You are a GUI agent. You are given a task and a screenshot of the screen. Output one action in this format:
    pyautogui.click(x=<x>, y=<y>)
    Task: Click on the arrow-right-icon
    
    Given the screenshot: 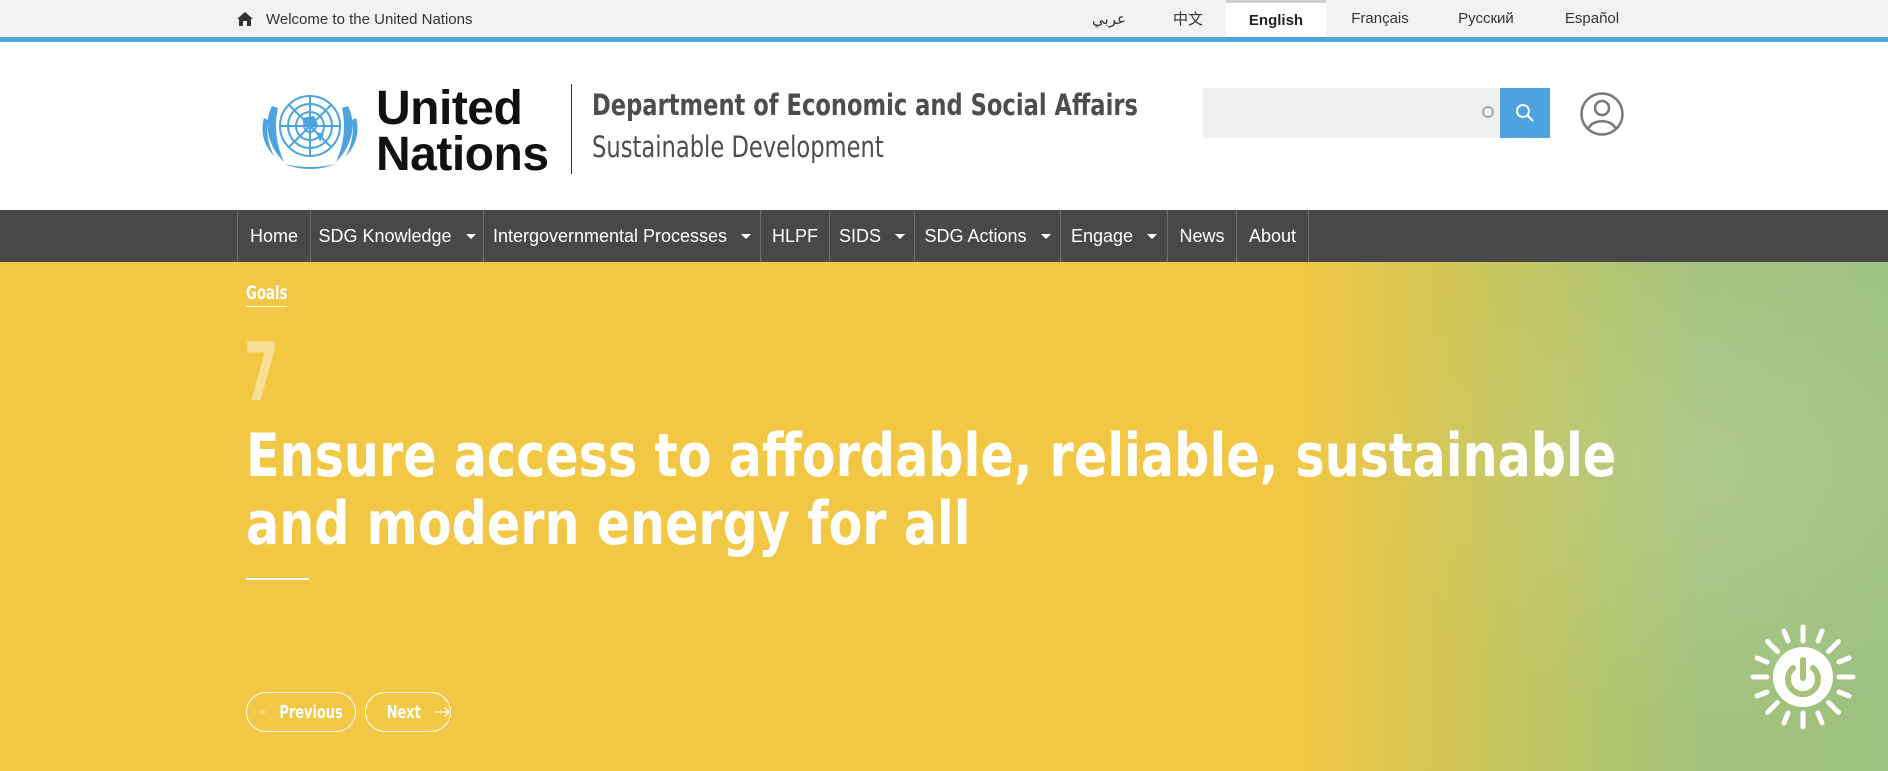 What is the action you would take?
    pyautogui.click(x=442, y=712)
    